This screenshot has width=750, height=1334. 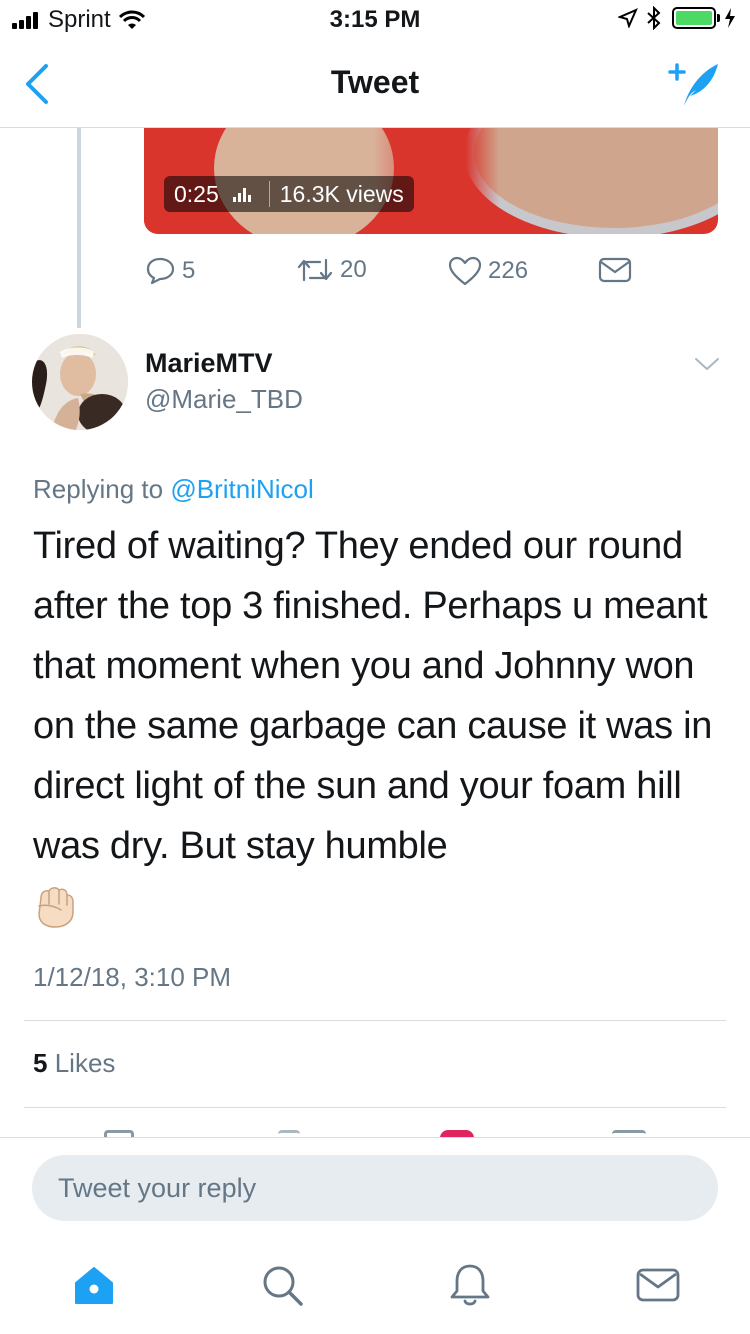 I want to click on reply-icon, so click(x=160, y=271).